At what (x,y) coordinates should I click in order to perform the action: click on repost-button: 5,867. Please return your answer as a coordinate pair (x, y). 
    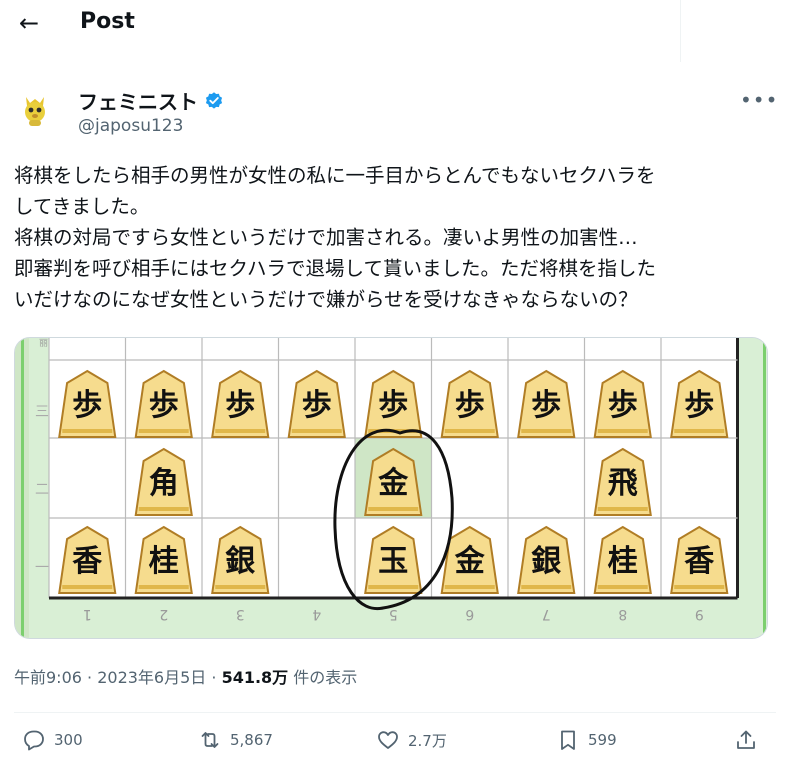
    Looking at the image, I should click on (235, 740).